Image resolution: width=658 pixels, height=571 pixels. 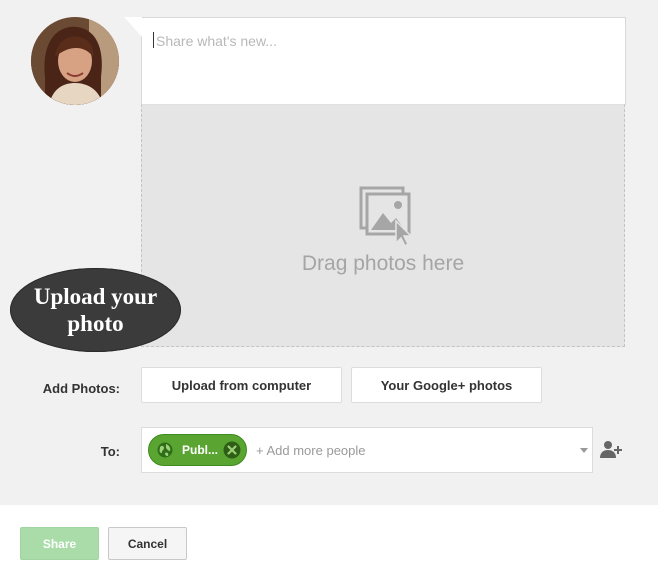 I want to click on photo-drag-icon, so click(x=386, y=216).